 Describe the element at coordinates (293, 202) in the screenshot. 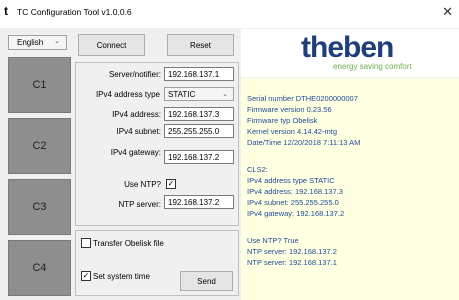

I see `info-subnet: IPv4 subnet: 255.255.255.0` at that location.